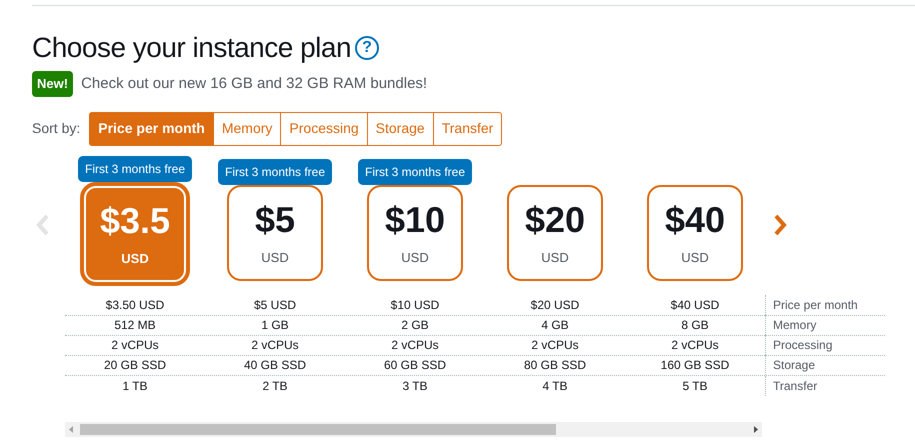 Image resolution: width=915 pixels, height=444 pixels. What do you see at coordinates (798, 345) in the screenshot?
I see `row-label: Processing` at bounding box center [798, 345].